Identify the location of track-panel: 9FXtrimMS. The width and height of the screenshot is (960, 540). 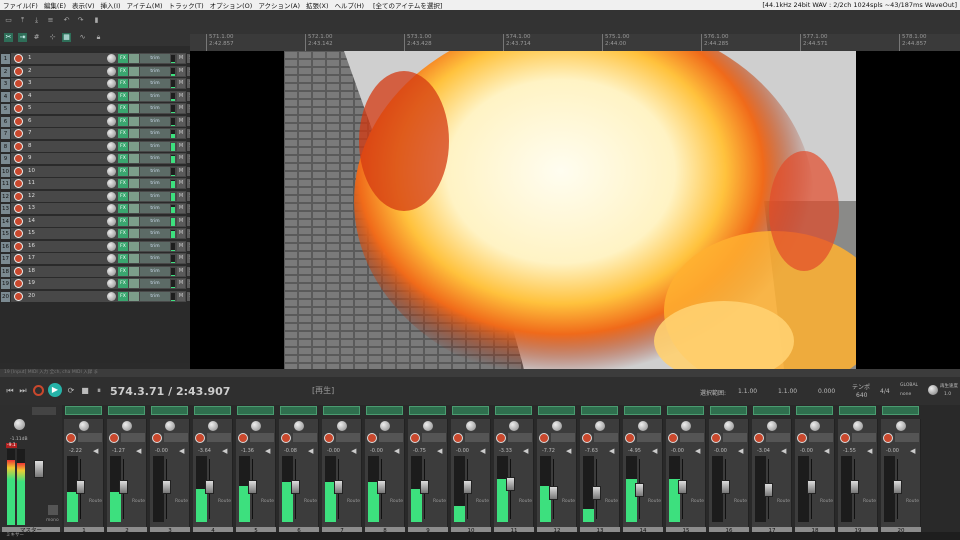
(103, 159).